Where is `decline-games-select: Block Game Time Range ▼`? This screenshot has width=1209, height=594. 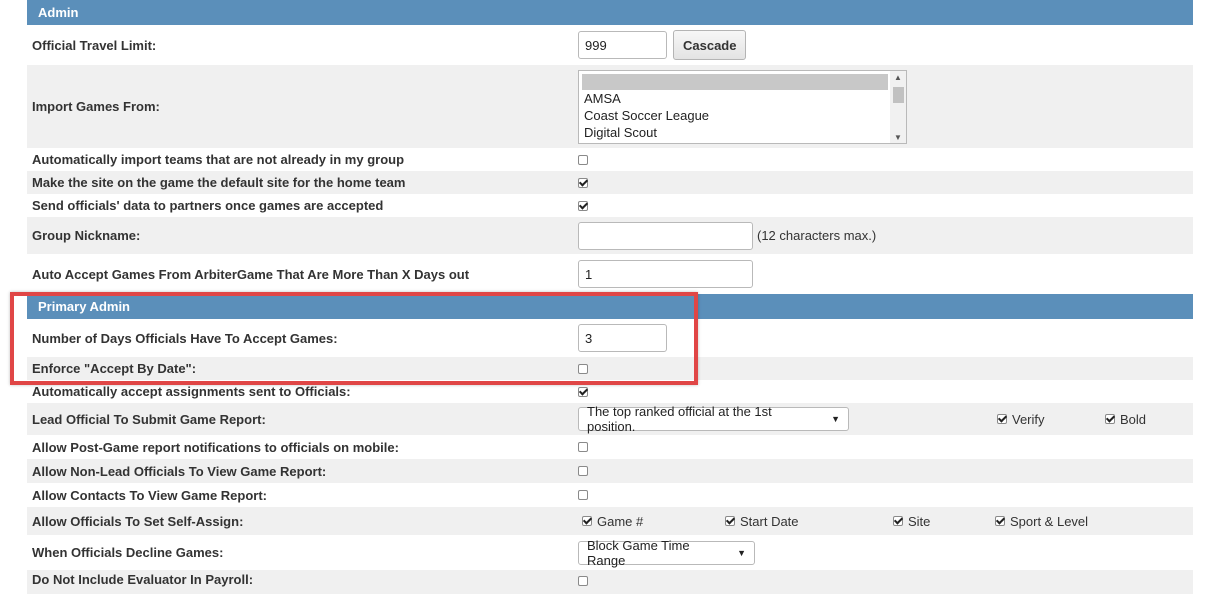 decline-games-select: Block Game Time Range ▼ is located at coordinates (666, 552).